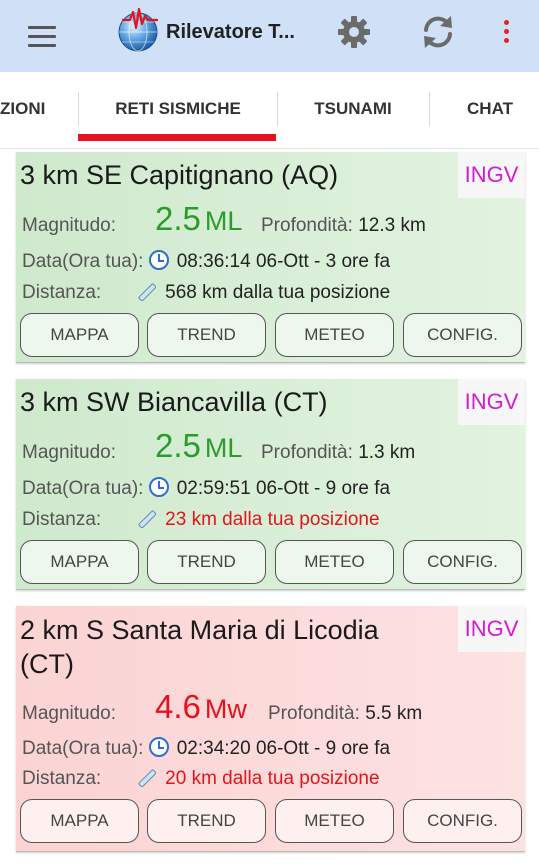 The width and height of the screenshot is (539, 865). What do you see at coordinates (177, 137) in the screenshot?
I see `active-tab-indicator` at bounding box center [177, 137].